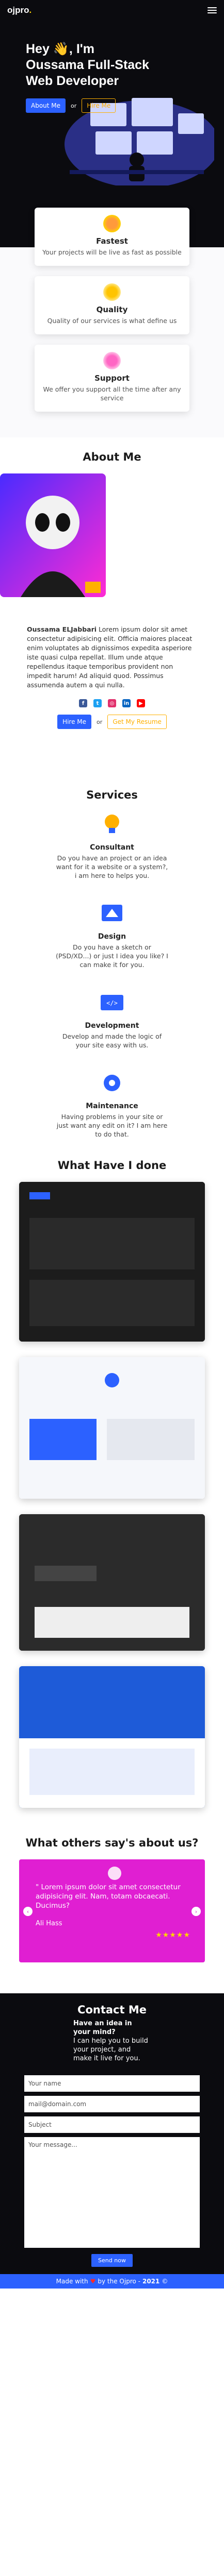 The image size is (224, 2576). What do you see at coordinates (172, 1935) in the screenshot?
I see `rating-stars: ★★★★★` at bounding box center [172, 1935].